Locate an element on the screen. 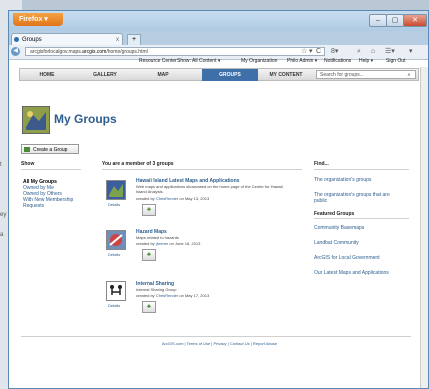 The width and height of the screenshot is (429, 389). created-date: on June 18, 2013 is located at coordinates (185, 243).